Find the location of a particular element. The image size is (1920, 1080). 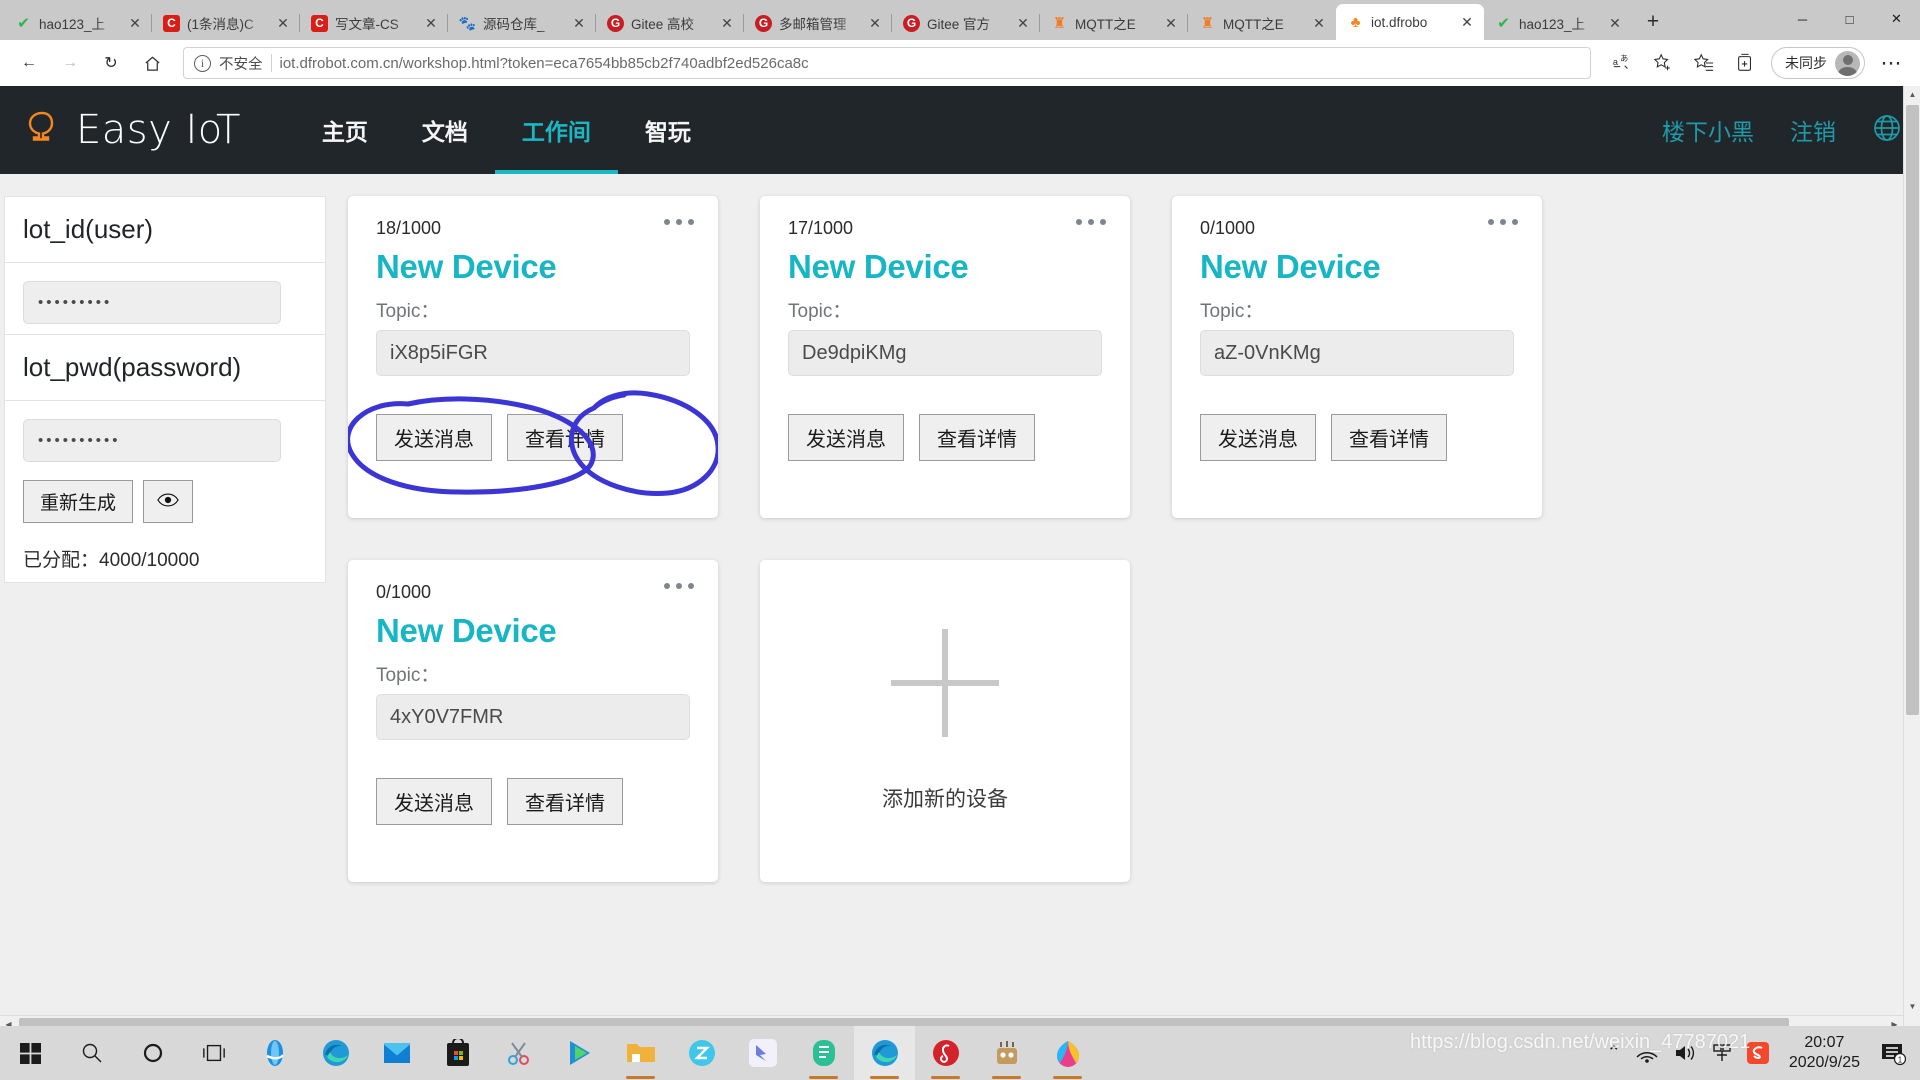

back-button: ← is located at coordinates (29, 63).